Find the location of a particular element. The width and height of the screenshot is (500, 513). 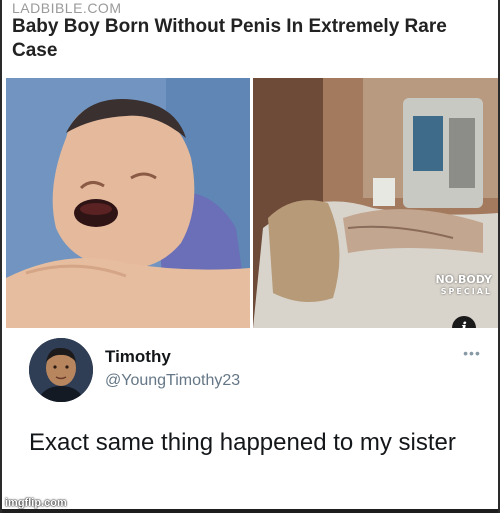

display-name: Timothy is located at coordinates (138, 357).